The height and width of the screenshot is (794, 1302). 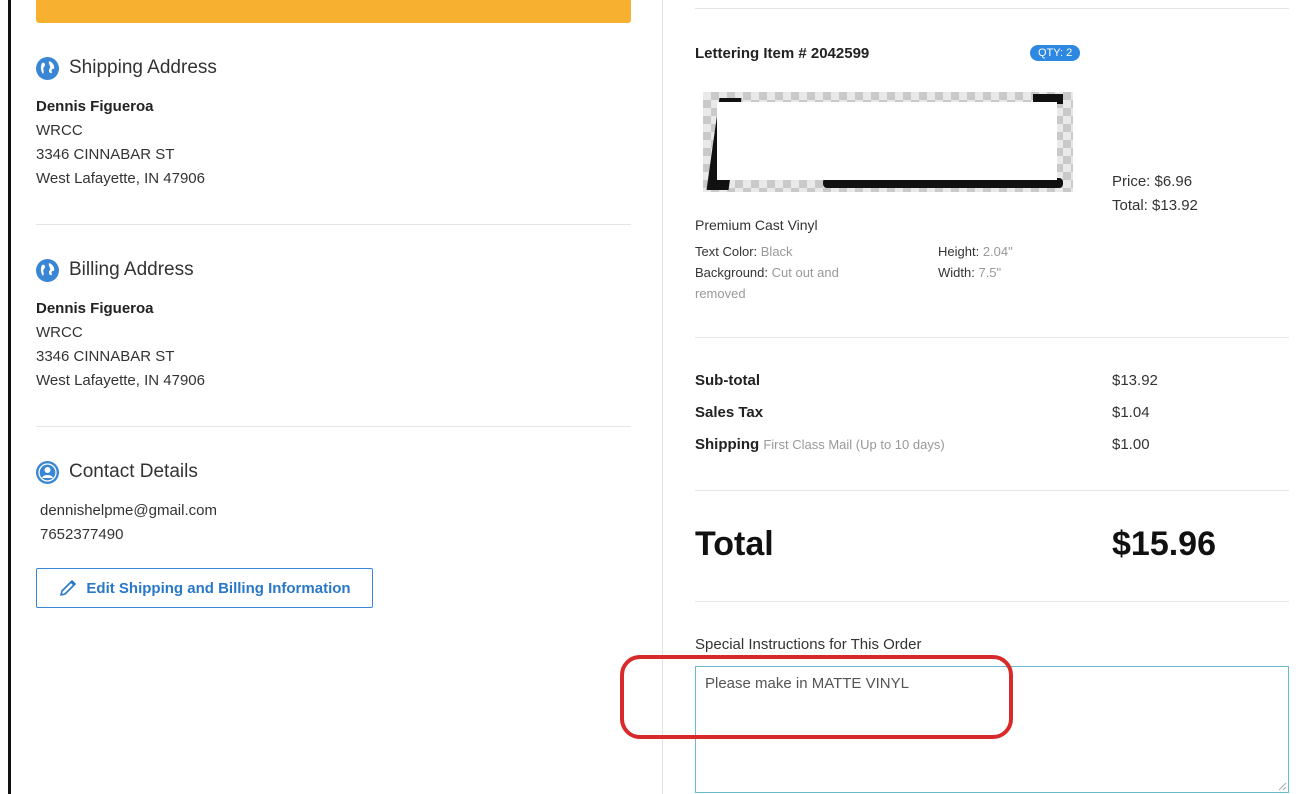 I want to click on spec-value: Black, so click(x=776, y=251).